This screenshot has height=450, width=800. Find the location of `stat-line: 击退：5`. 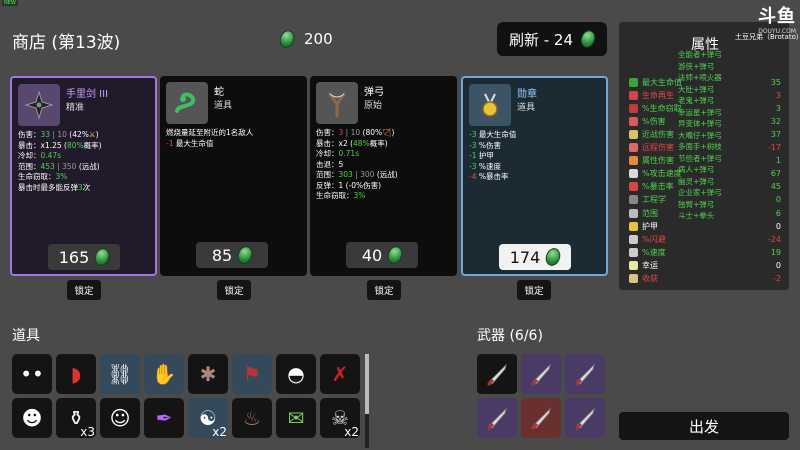

stat-line: 击退：5 is located at coordinates (384, 165).